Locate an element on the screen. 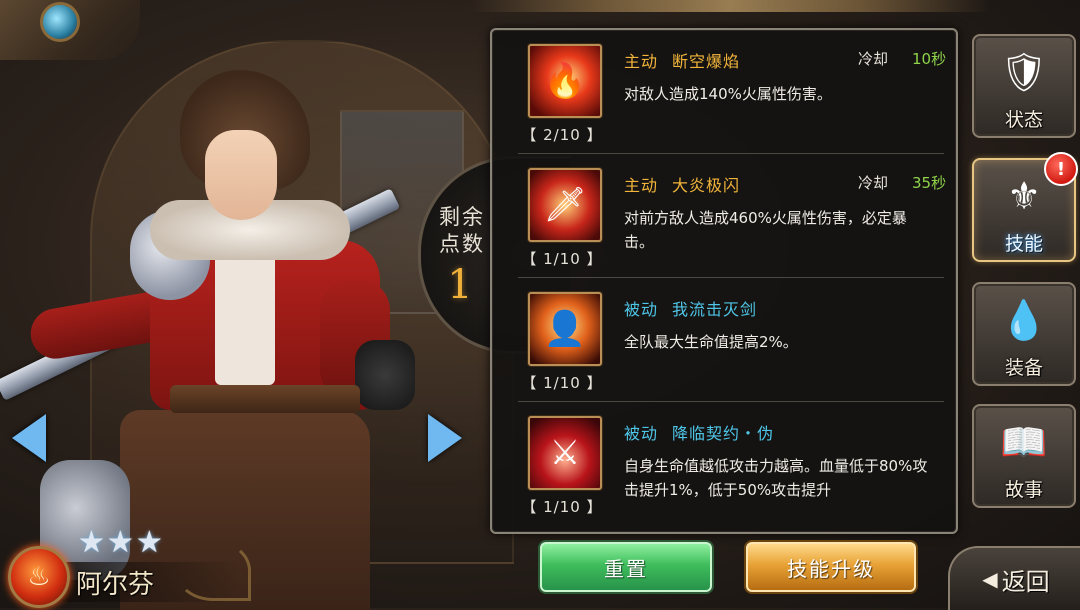 This screenshot has width=1080, height=610. skill-title: 主动 大炎极闪 is located at coordinates (682, 184).